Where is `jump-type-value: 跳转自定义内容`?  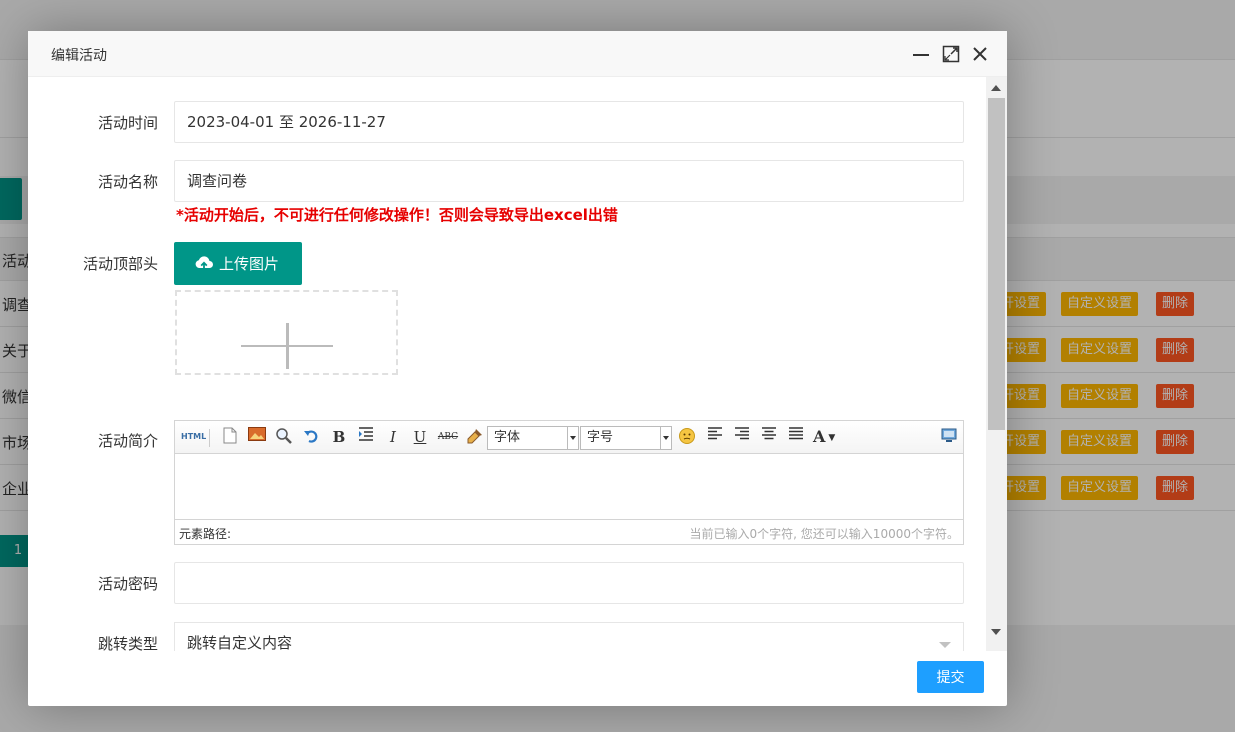 jump-type-value: 跳转自定义内容 is located at coordinates (240, 642).